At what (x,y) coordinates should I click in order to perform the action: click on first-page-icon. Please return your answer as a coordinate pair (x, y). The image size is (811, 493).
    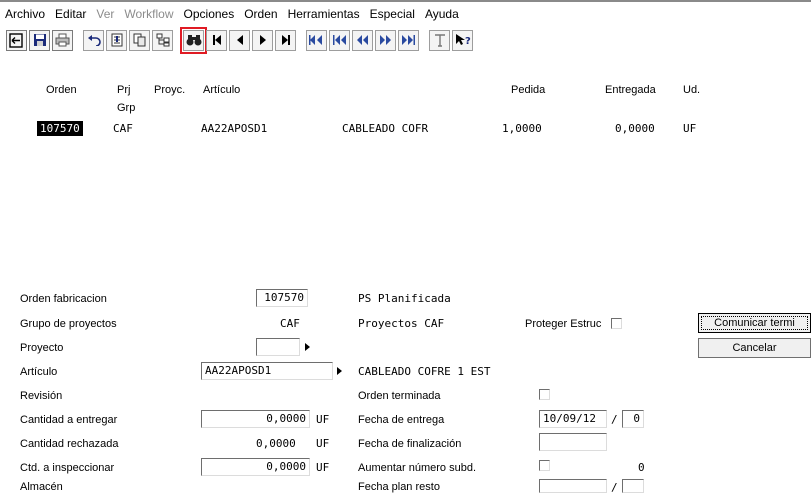
    Looking at the image, I should click on (316, 40).